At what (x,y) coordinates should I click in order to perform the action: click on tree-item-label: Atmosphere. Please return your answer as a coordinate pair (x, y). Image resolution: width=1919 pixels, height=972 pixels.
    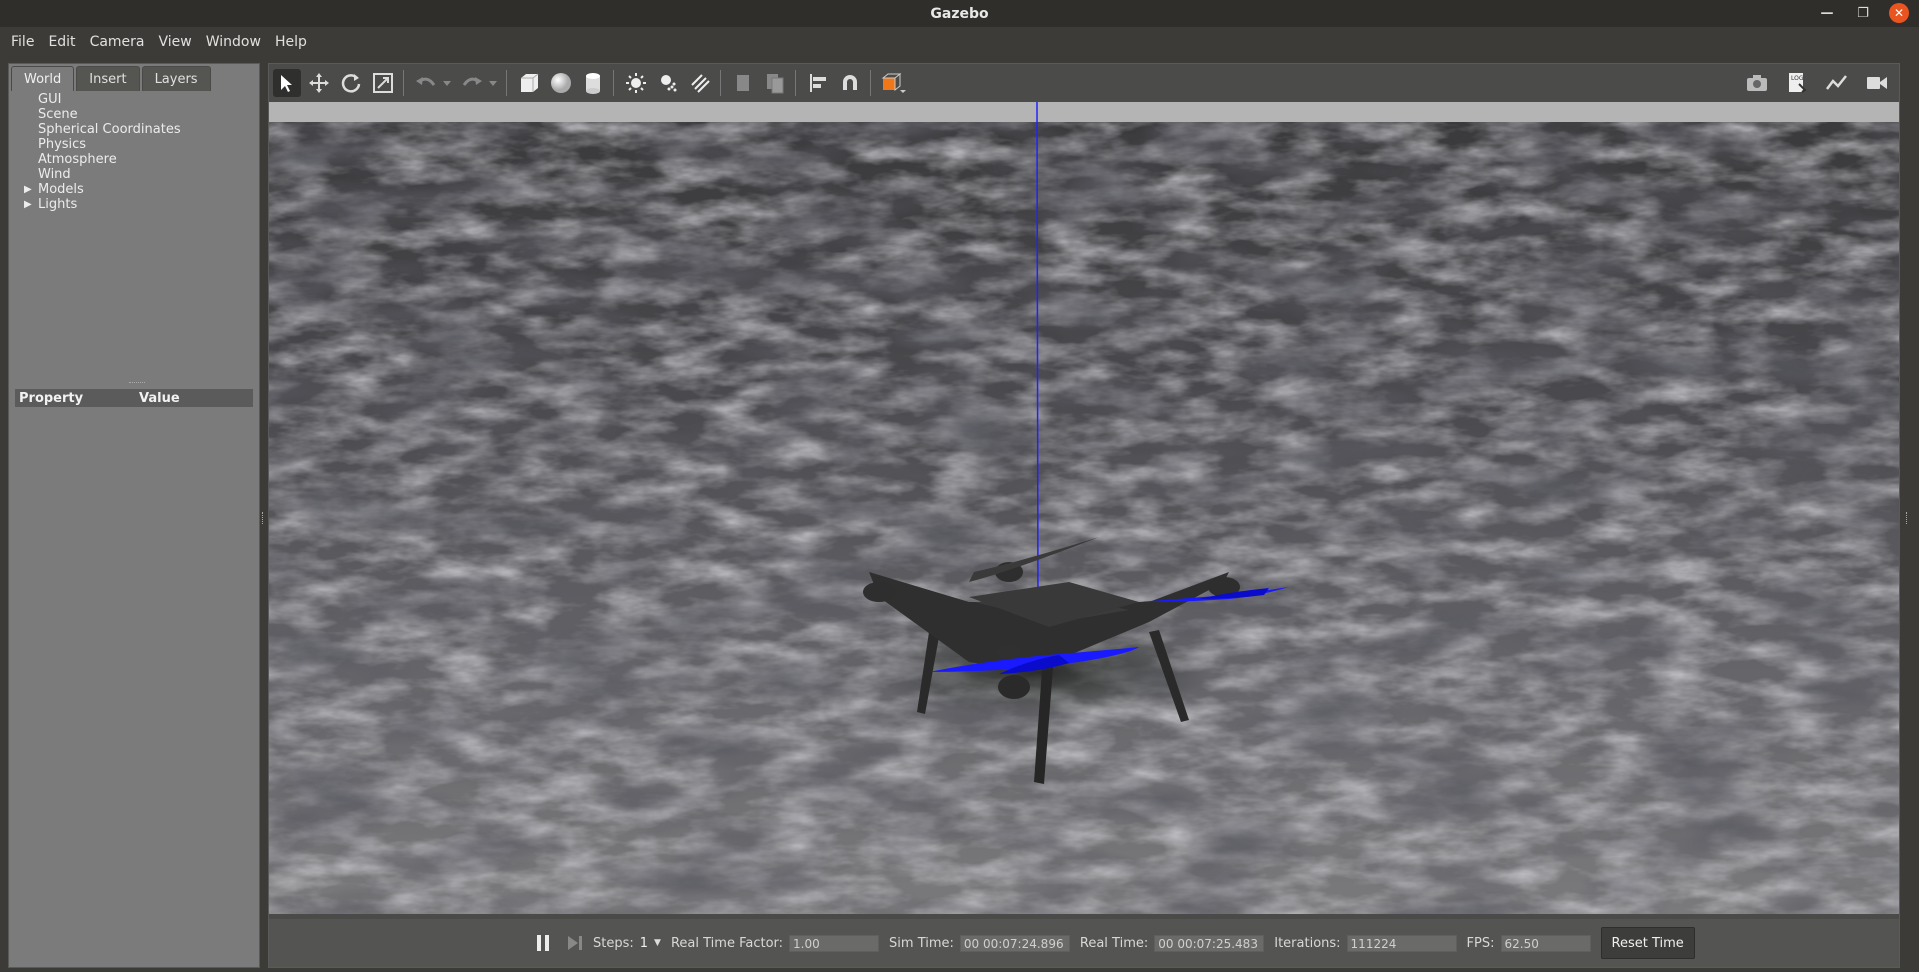
    Looking at the image, I should click on (77, 159).